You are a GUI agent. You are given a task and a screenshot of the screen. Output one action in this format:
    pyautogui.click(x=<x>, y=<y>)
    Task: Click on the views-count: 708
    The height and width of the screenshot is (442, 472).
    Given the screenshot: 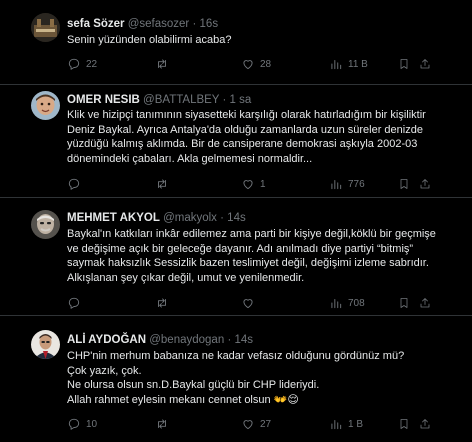 What is the action you would take?
    pyautogui.click(x=356, y=303)
    